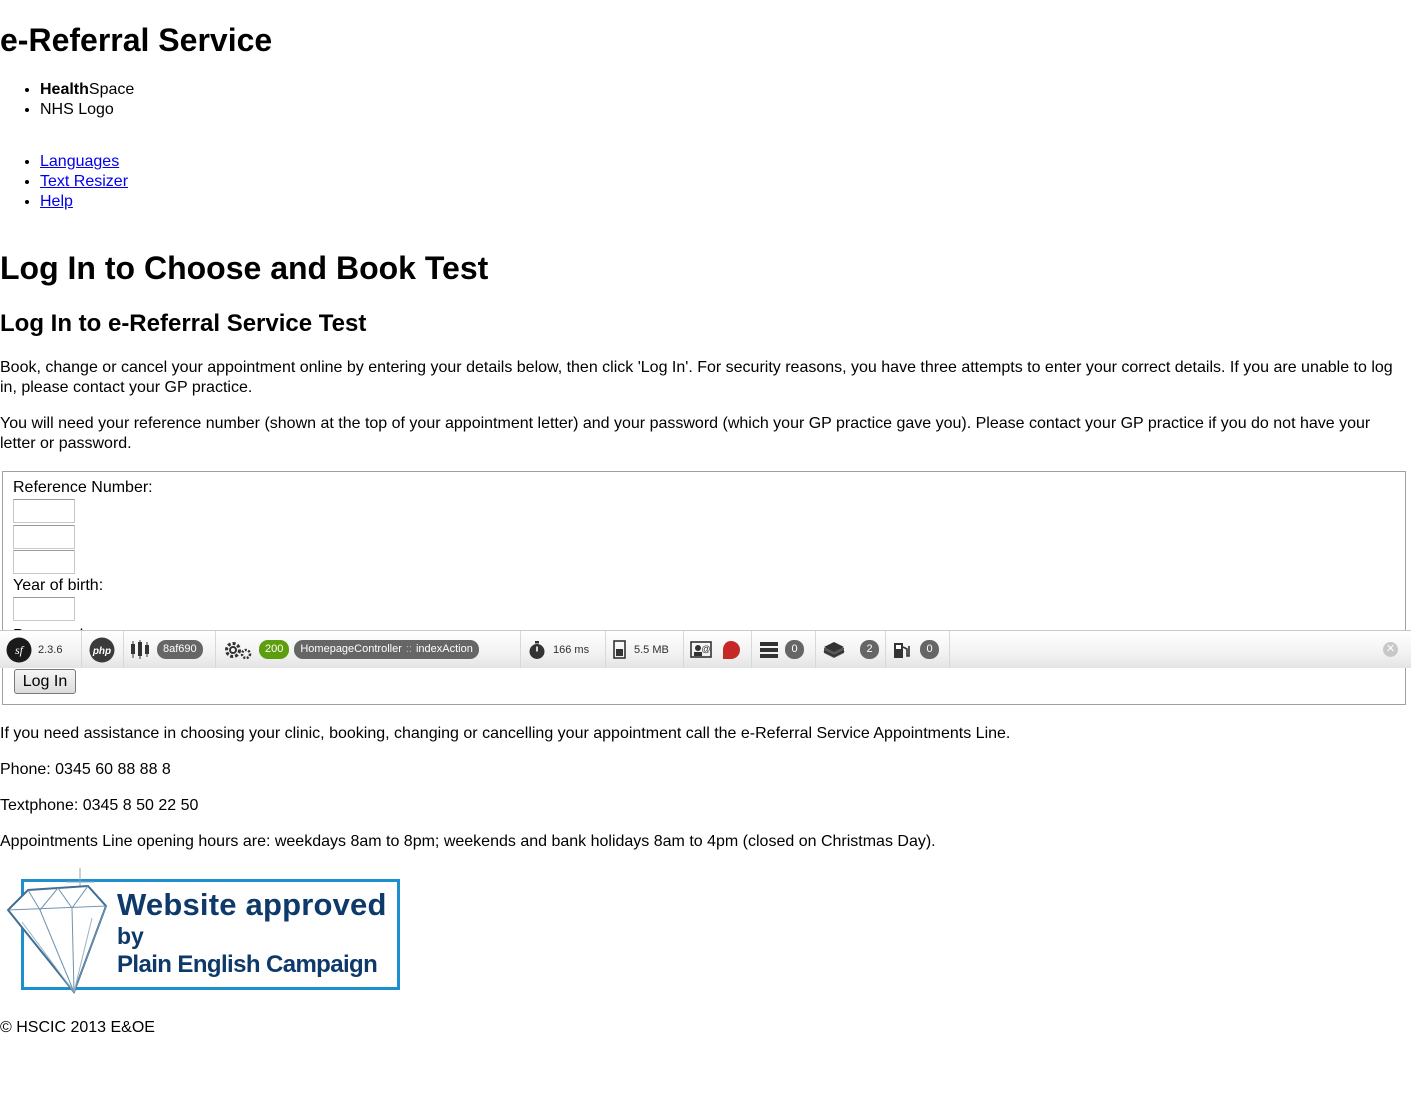 The image size is (1411, 1093). What do you see at coordinates (180, 649) in the screenshot?
I see `token-badge: 8af690` at bounding box center [180, 649].